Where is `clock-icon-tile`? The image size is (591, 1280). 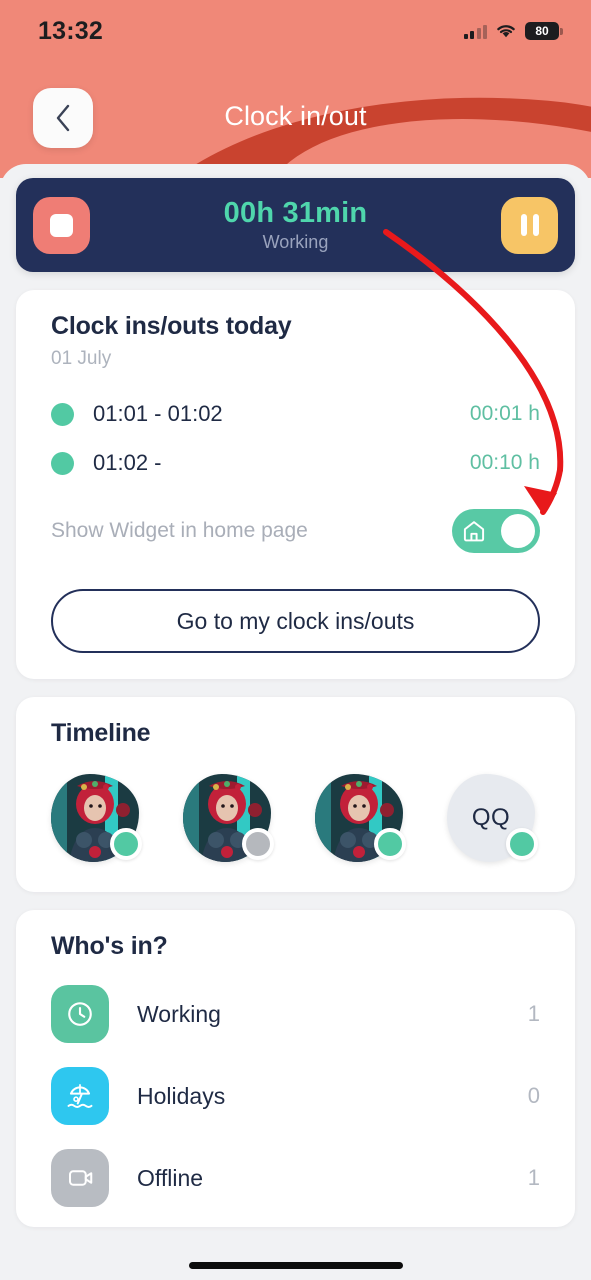
clock-icon-tile is located at coordinates (80, 1014).